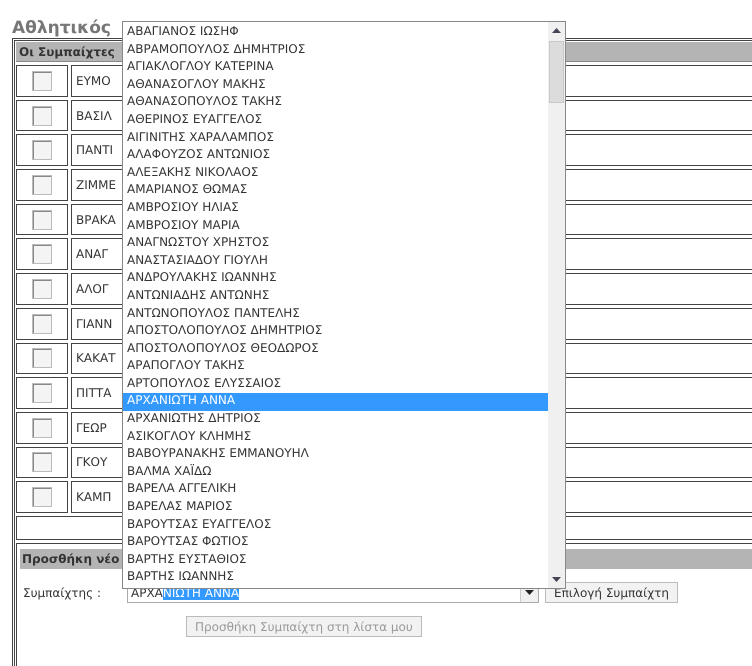 The width and height of the screenshot is (752, 666). What do you see at coordinates (556, 30) in the screenshot?
I see `scroll-up-icon` at bounding box center [556, 30].